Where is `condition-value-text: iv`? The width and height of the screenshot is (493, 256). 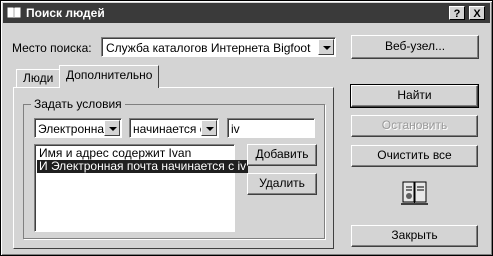 condition-value-text: iv is located at coordinates (235, 129).